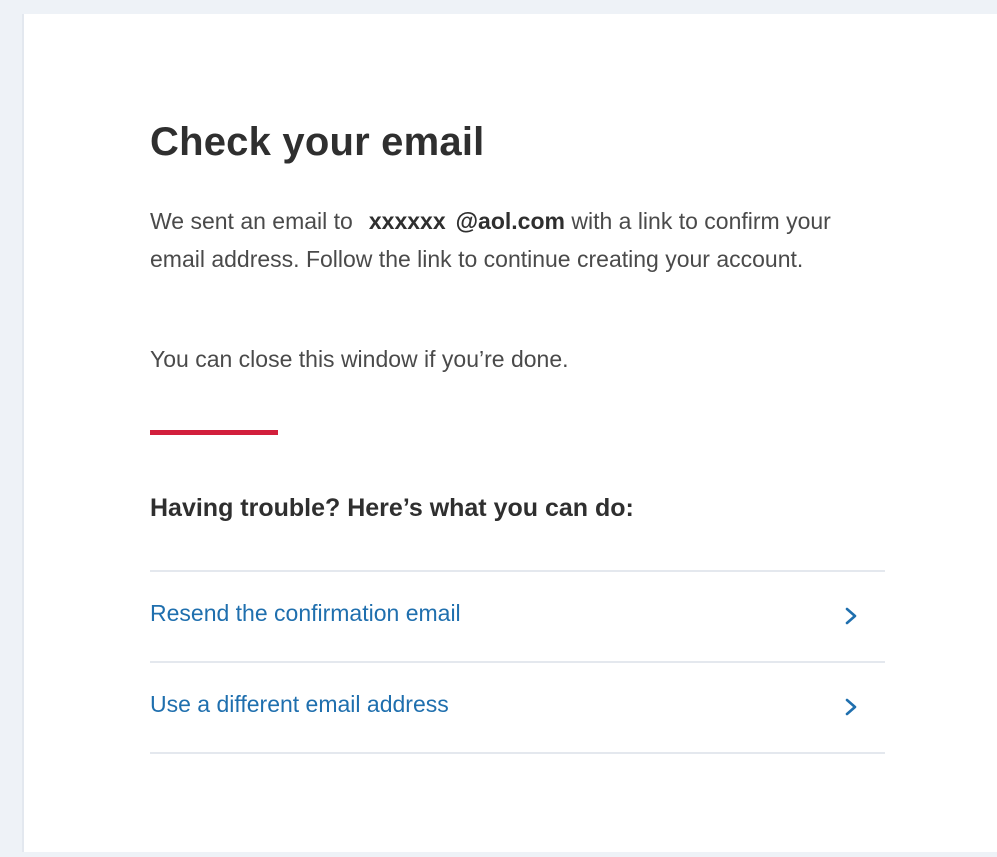  I want to click on accent-divider, so click(214, 432).